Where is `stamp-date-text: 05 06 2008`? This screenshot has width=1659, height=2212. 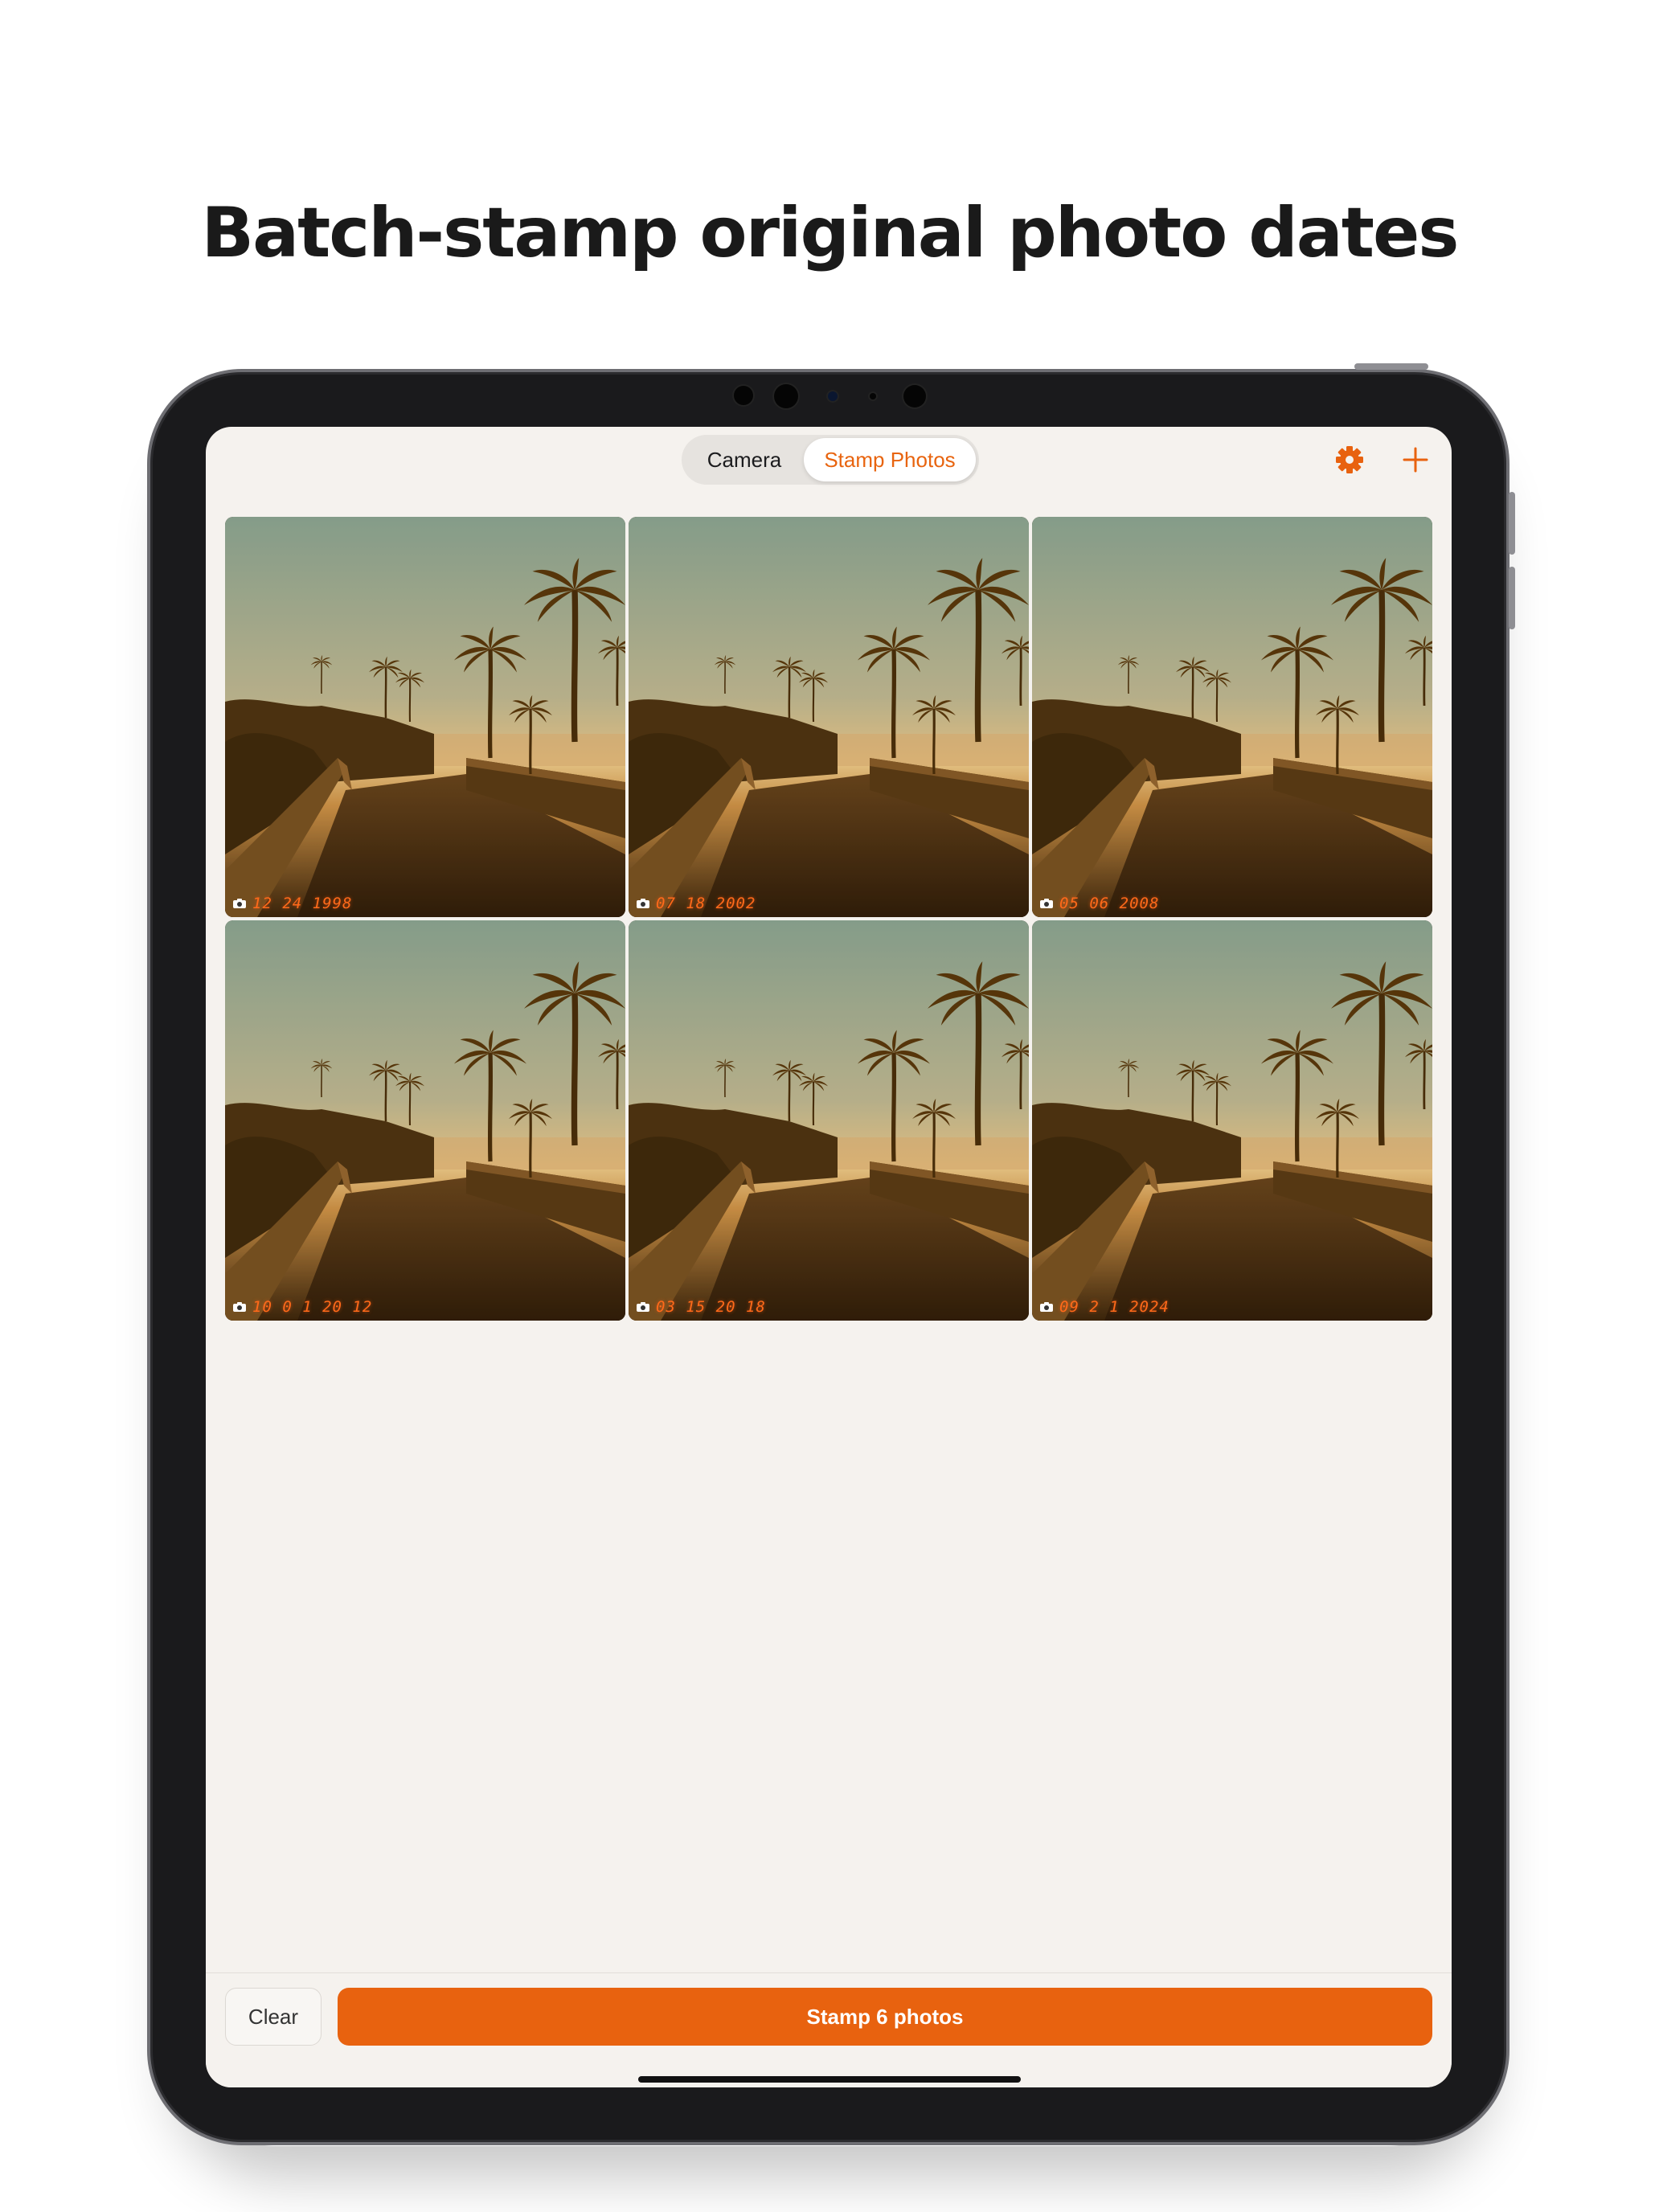
stamp-date-text: 05 06 2008 is located at coordinates (1109, 904).